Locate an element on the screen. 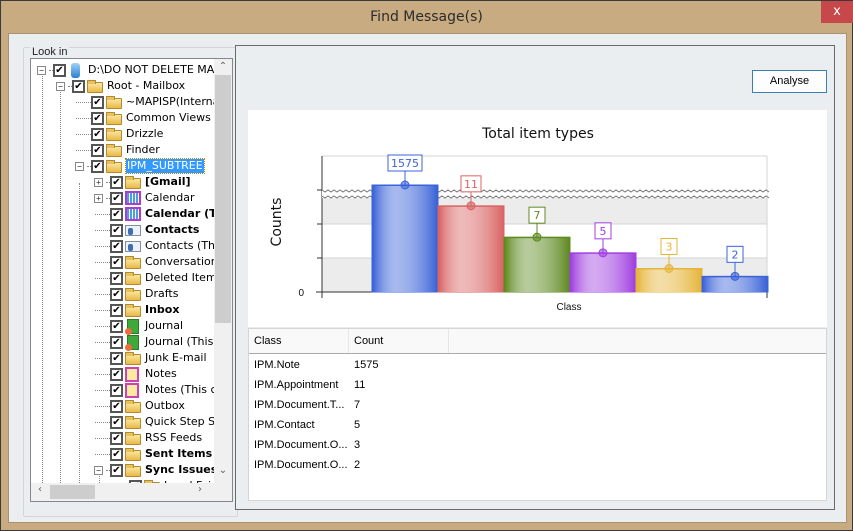 This screenshot has height=531, width=853. chart-data-label: 7 is located at coordinates (537, 215).